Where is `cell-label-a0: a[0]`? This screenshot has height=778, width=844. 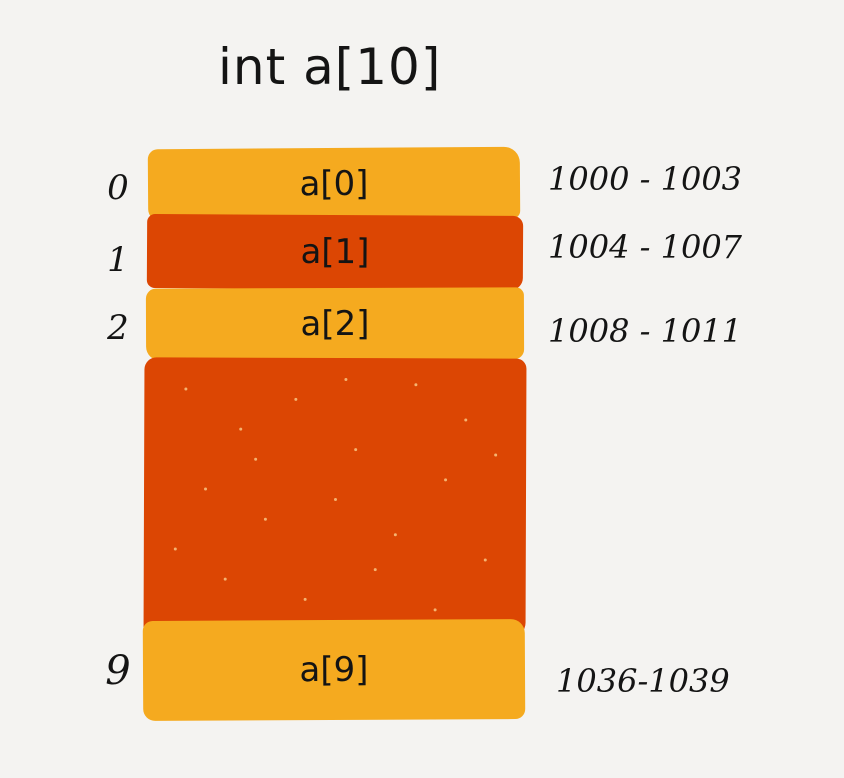 cell-label-a0: a[0] is located at coordinates (334, 184).